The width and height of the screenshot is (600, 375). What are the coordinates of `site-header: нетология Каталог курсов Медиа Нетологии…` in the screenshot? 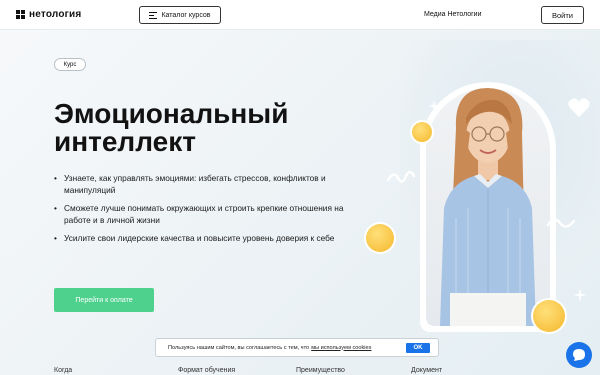 It's located at (300, 15).